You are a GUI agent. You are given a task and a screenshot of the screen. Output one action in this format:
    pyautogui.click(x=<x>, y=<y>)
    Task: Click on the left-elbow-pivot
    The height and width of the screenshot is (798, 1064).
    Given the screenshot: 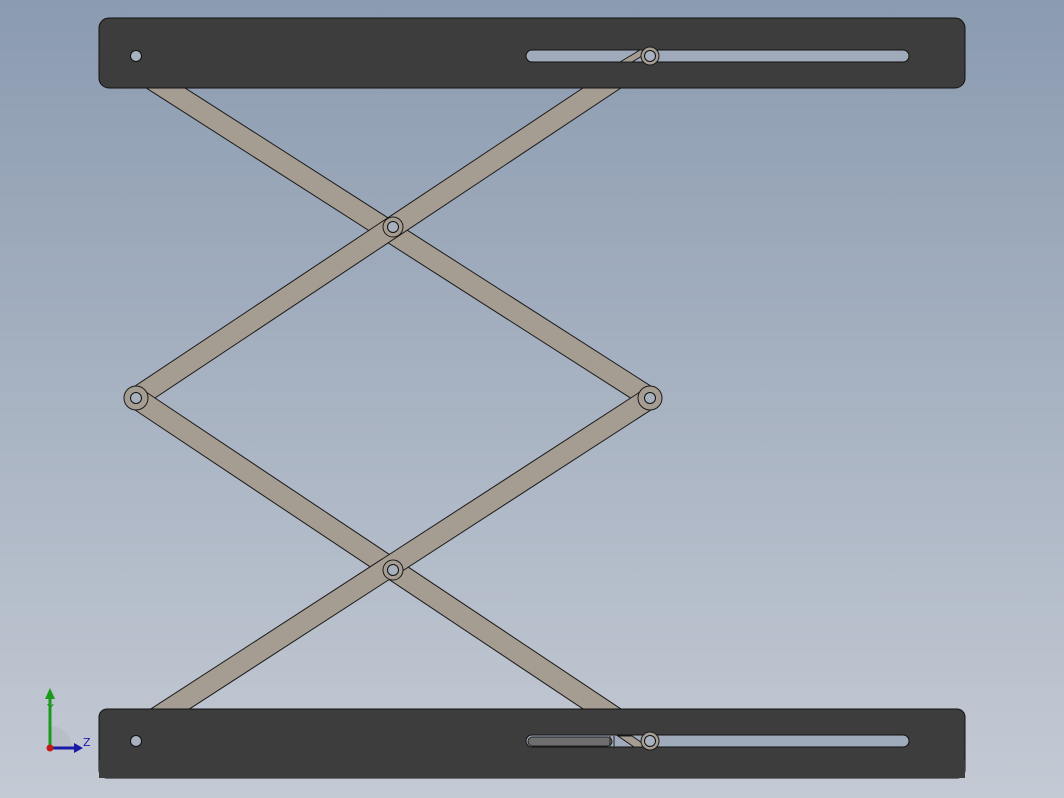 What is the action you would take?
    pyautogui.click(x=136, y=398)
    